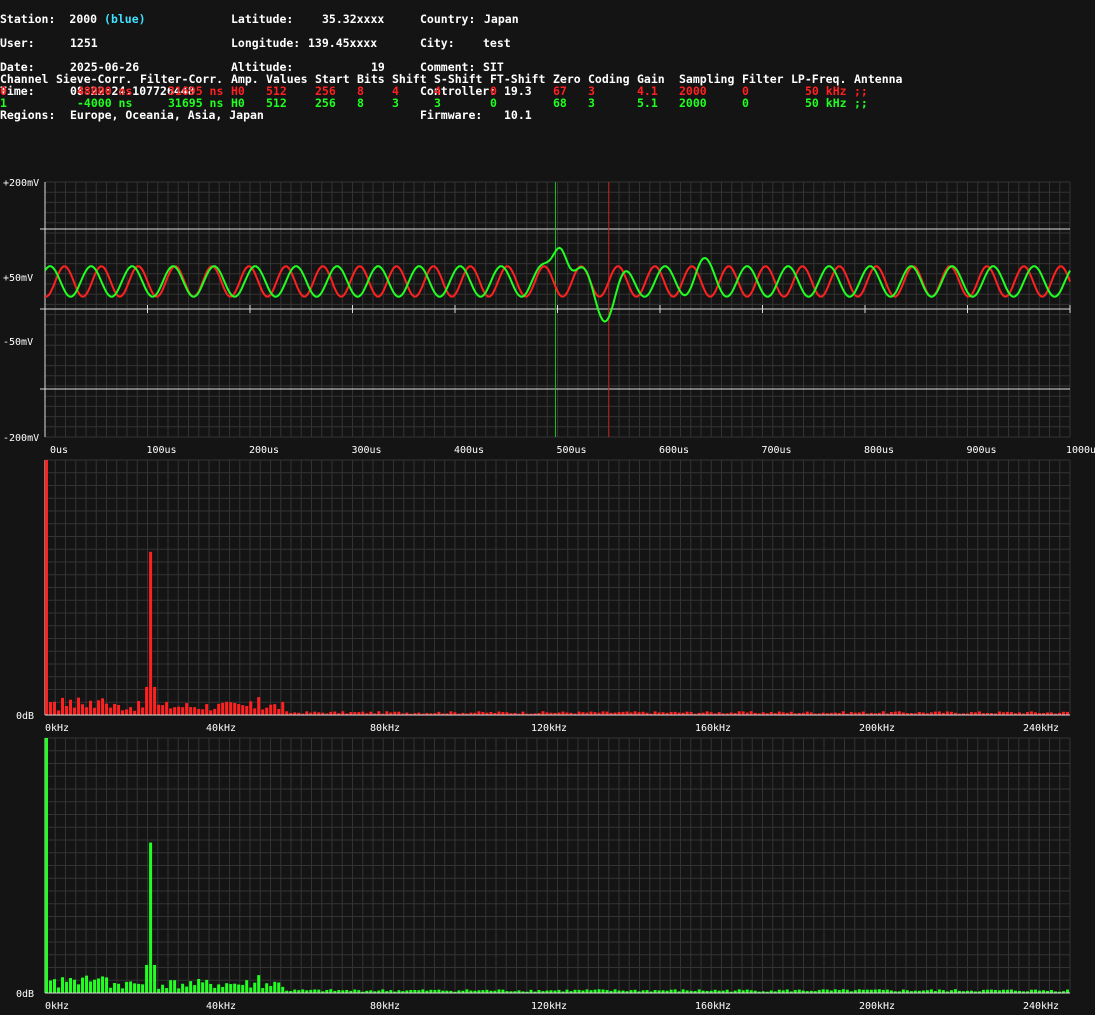 Image resolution: width=1095 pixels, height=1015 pixels. I want to click on x-tick-label: 200us, so click(264, 450).